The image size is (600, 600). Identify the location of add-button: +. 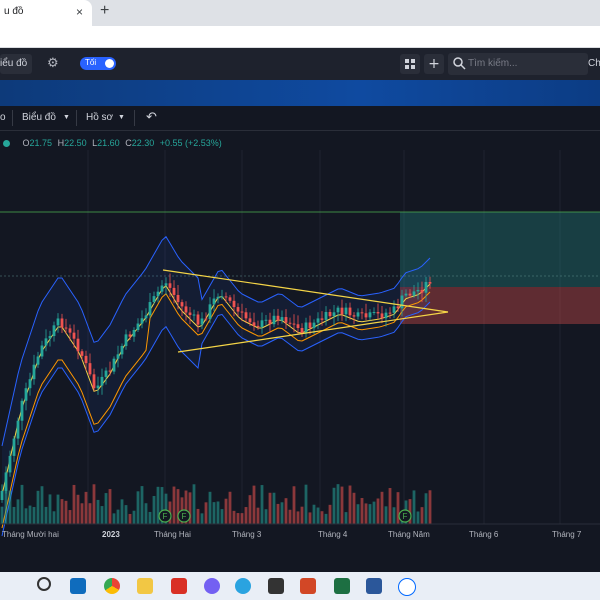
(434, 64).